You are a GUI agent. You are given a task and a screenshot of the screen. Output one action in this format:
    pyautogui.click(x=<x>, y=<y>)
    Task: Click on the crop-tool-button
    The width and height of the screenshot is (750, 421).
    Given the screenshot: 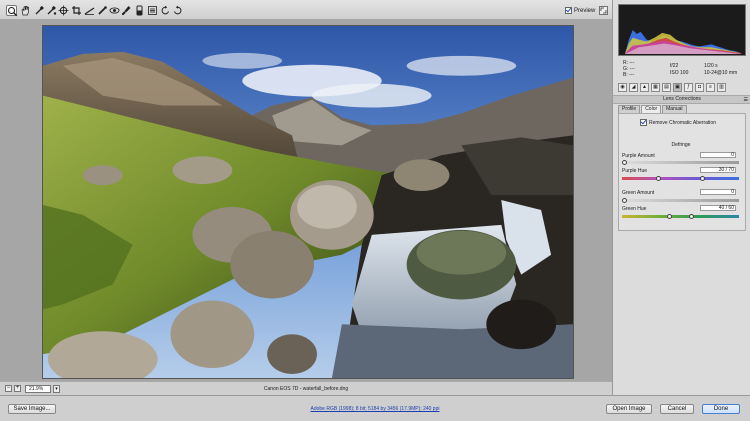 What is the action you would take?
    pyautogui.click(x=76, y=10)
    